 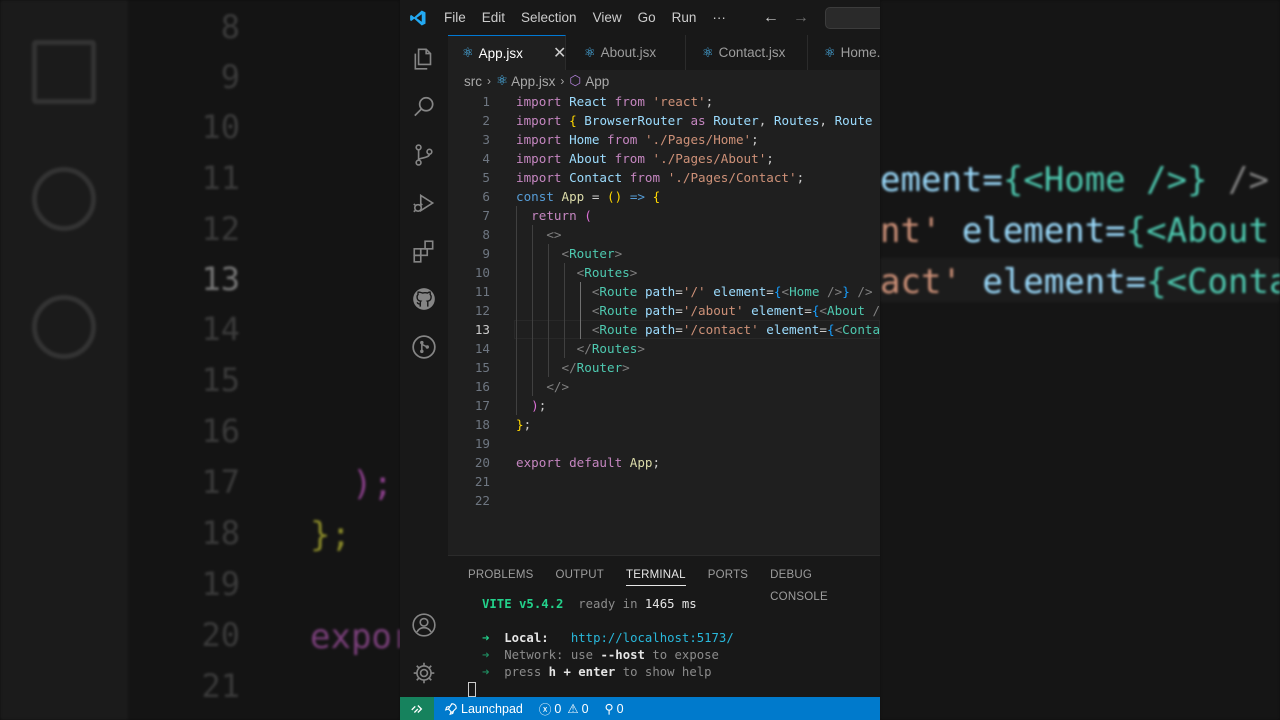 What do you see at coordinates (220, 635) in the screenshot?
I see `background-line-number: 20` at bounding box center [220, 635].